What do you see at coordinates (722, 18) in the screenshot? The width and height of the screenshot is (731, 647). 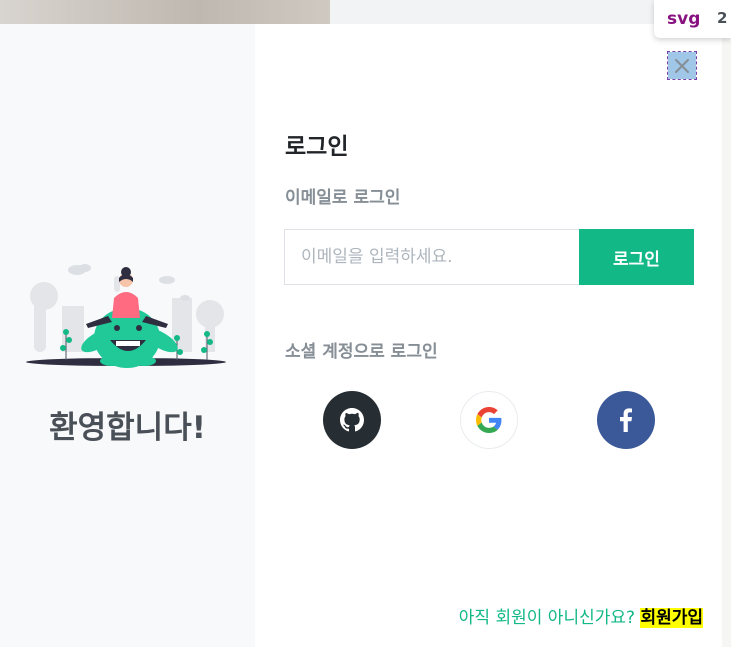 I see `tooltip-dimension: 2` at bounding box center [722, 18].